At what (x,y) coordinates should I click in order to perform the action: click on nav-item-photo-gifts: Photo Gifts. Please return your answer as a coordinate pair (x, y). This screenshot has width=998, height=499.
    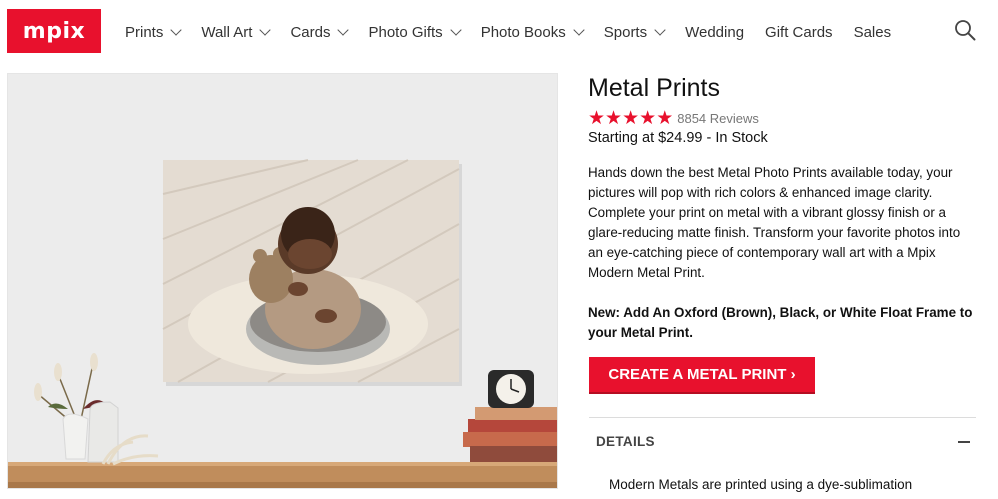
    Looking at the image, I should click on (415, 32).